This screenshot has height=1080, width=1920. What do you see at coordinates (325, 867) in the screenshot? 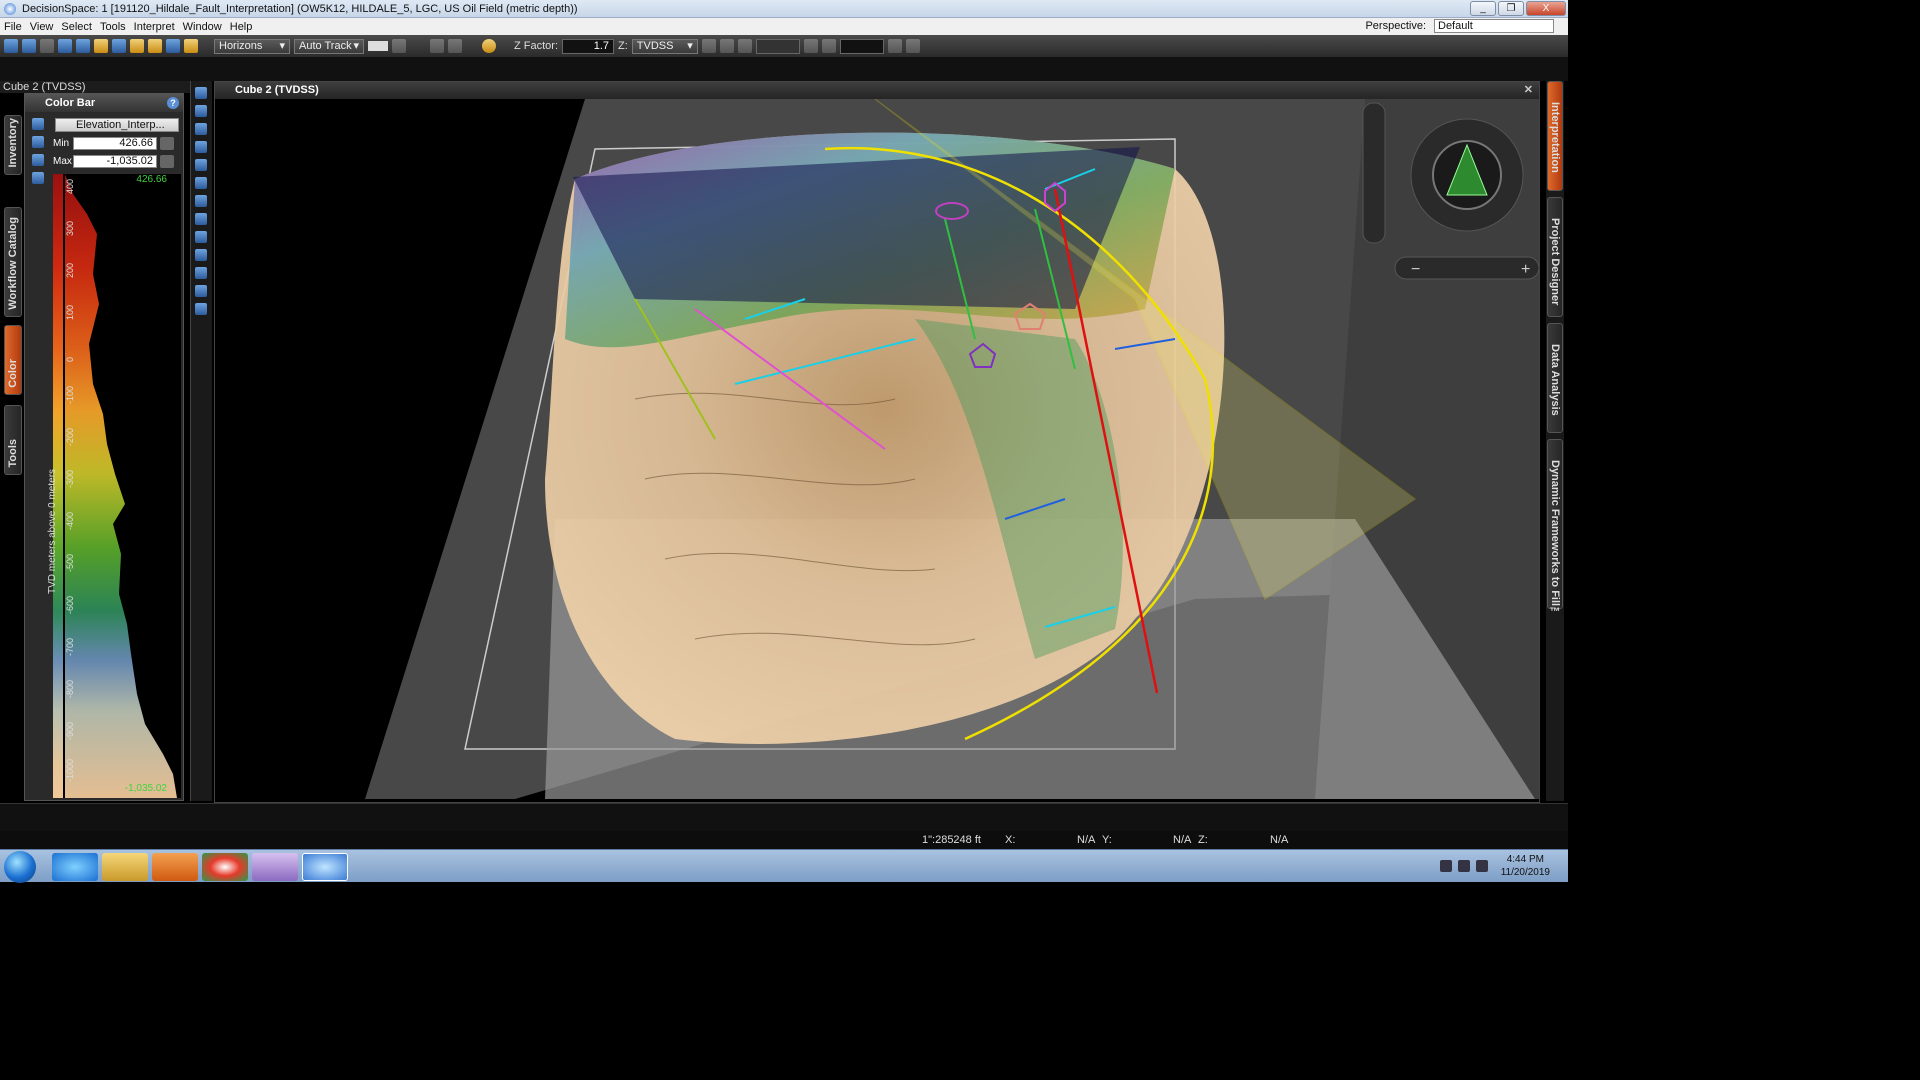
I see `decisionspace-taskbar-icon` at bounding box center [325, 867].